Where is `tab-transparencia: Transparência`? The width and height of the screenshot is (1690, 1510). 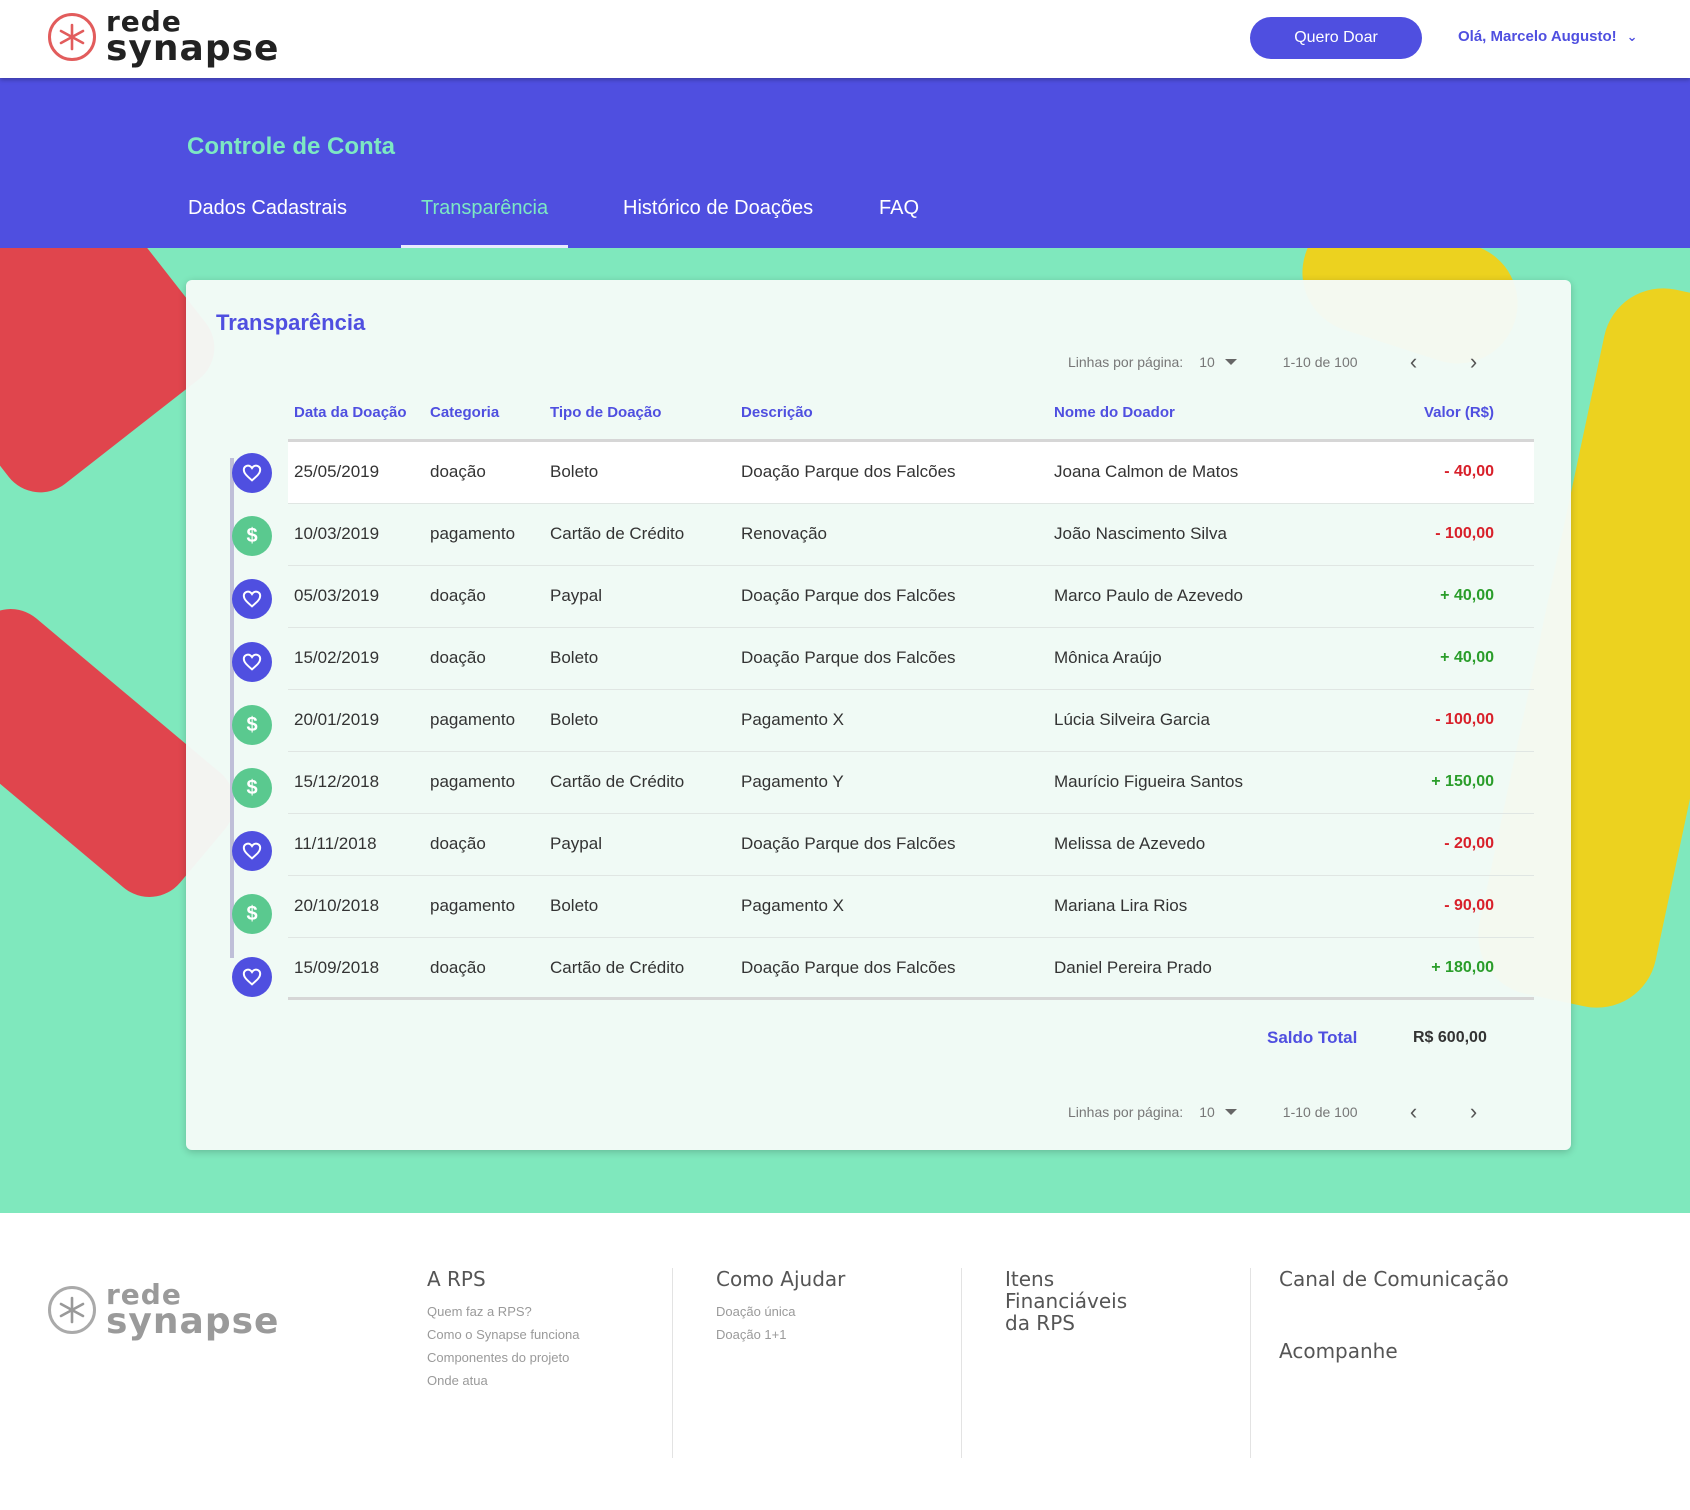 tab-transparencia: Transparência is located at coordinates (484, 213).